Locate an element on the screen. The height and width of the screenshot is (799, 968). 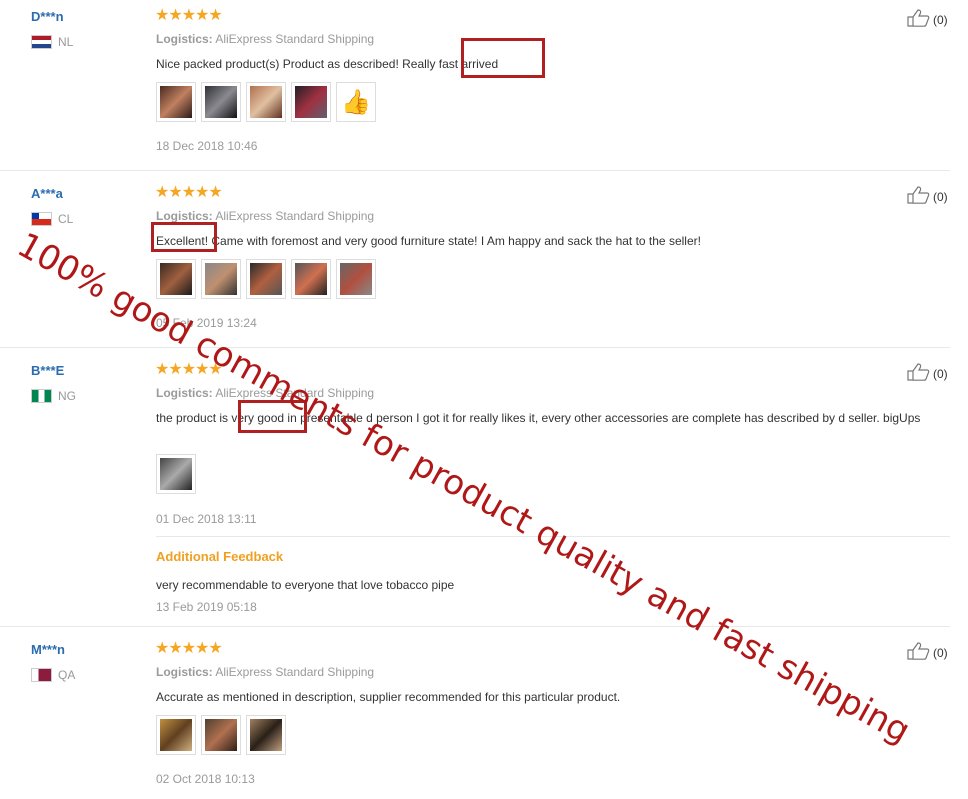
reviewer-country: NL is located at coordinates (52, 42).